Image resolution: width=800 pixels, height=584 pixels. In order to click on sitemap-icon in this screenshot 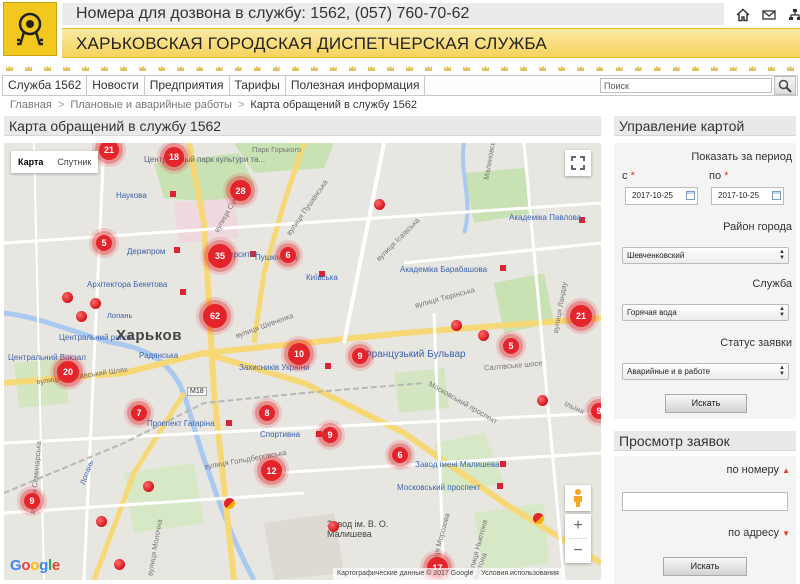, I will do `click(794, 15)`.